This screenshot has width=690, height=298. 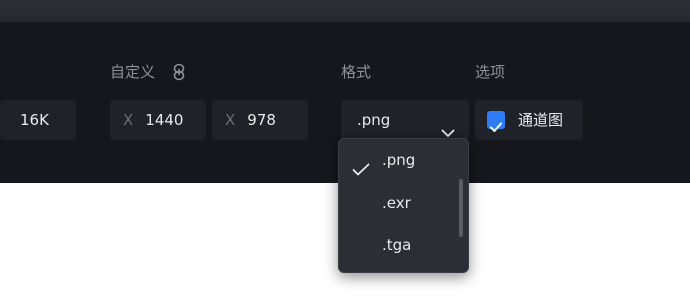 What do you see at coordinates (345, 11) in the screenshot?
I see `top-toolbar-strip` at bounding box center [345, 11].